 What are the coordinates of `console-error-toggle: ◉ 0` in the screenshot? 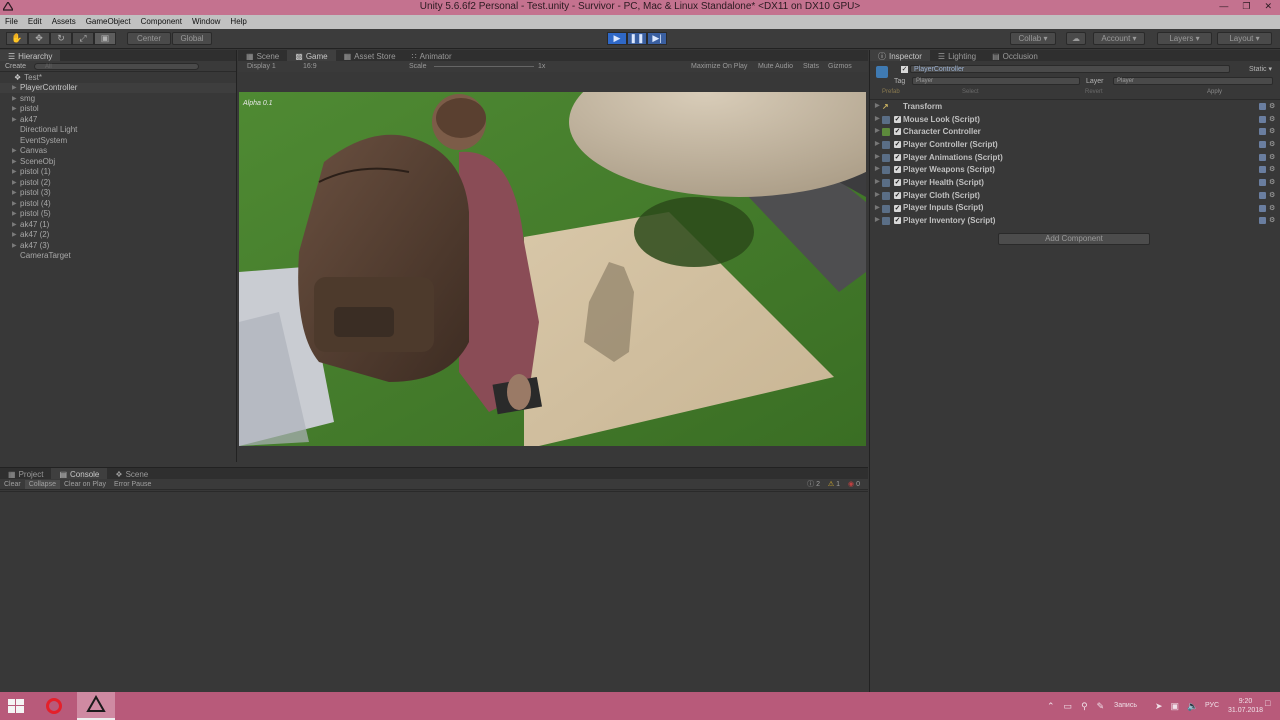 It's located at (854, 484).